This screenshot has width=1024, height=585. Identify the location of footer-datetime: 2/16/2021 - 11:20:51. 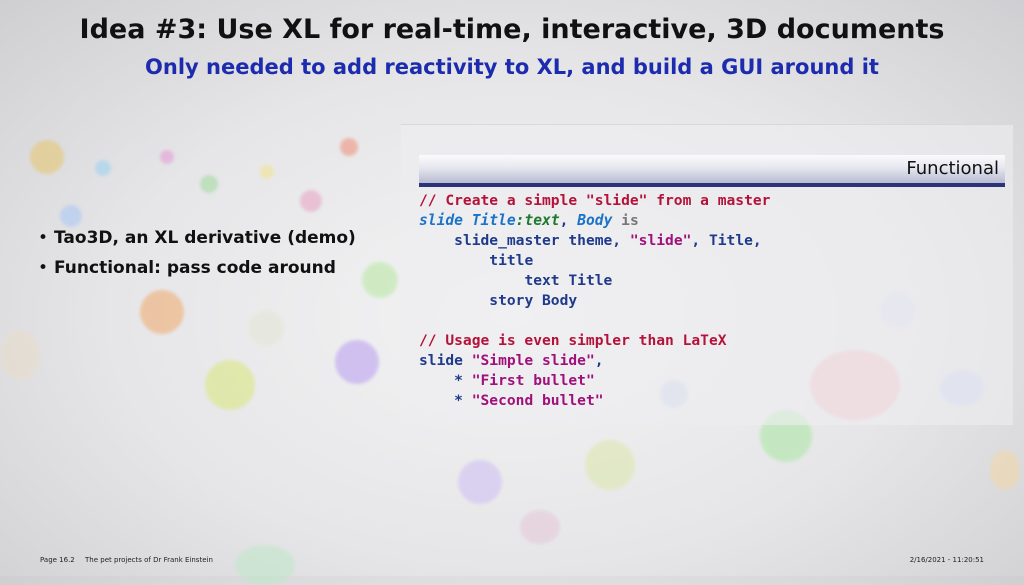
(946, 560).